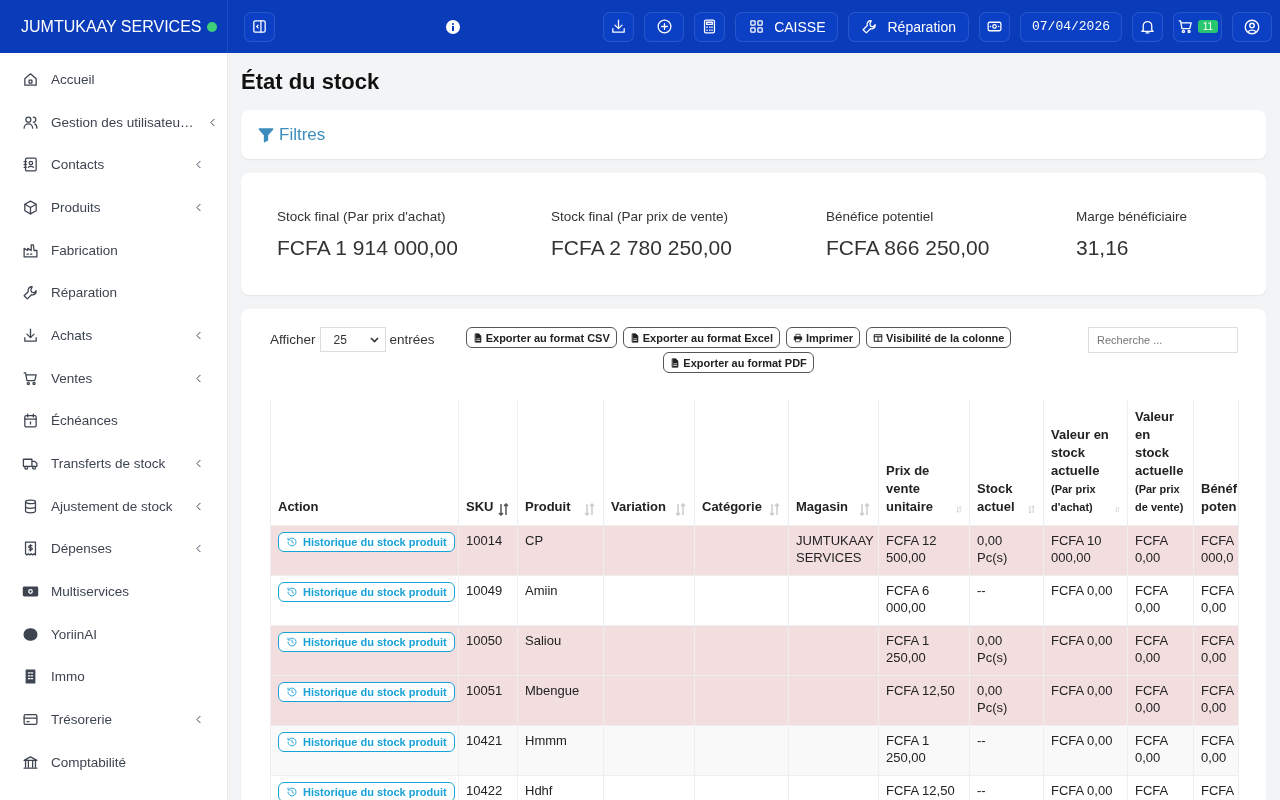  What do you see at coordinates (939, 337) in the screenshot?
I see `export-button: Visibilité de la colonne` at bounding box center [939, 337].